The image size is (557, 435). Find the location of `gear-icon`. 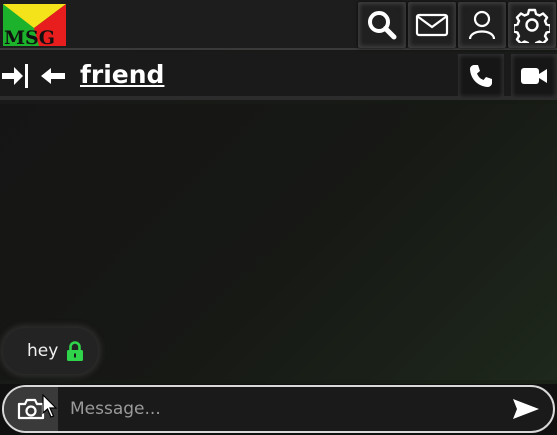

gear-icon is located at coordinates (532, 25).